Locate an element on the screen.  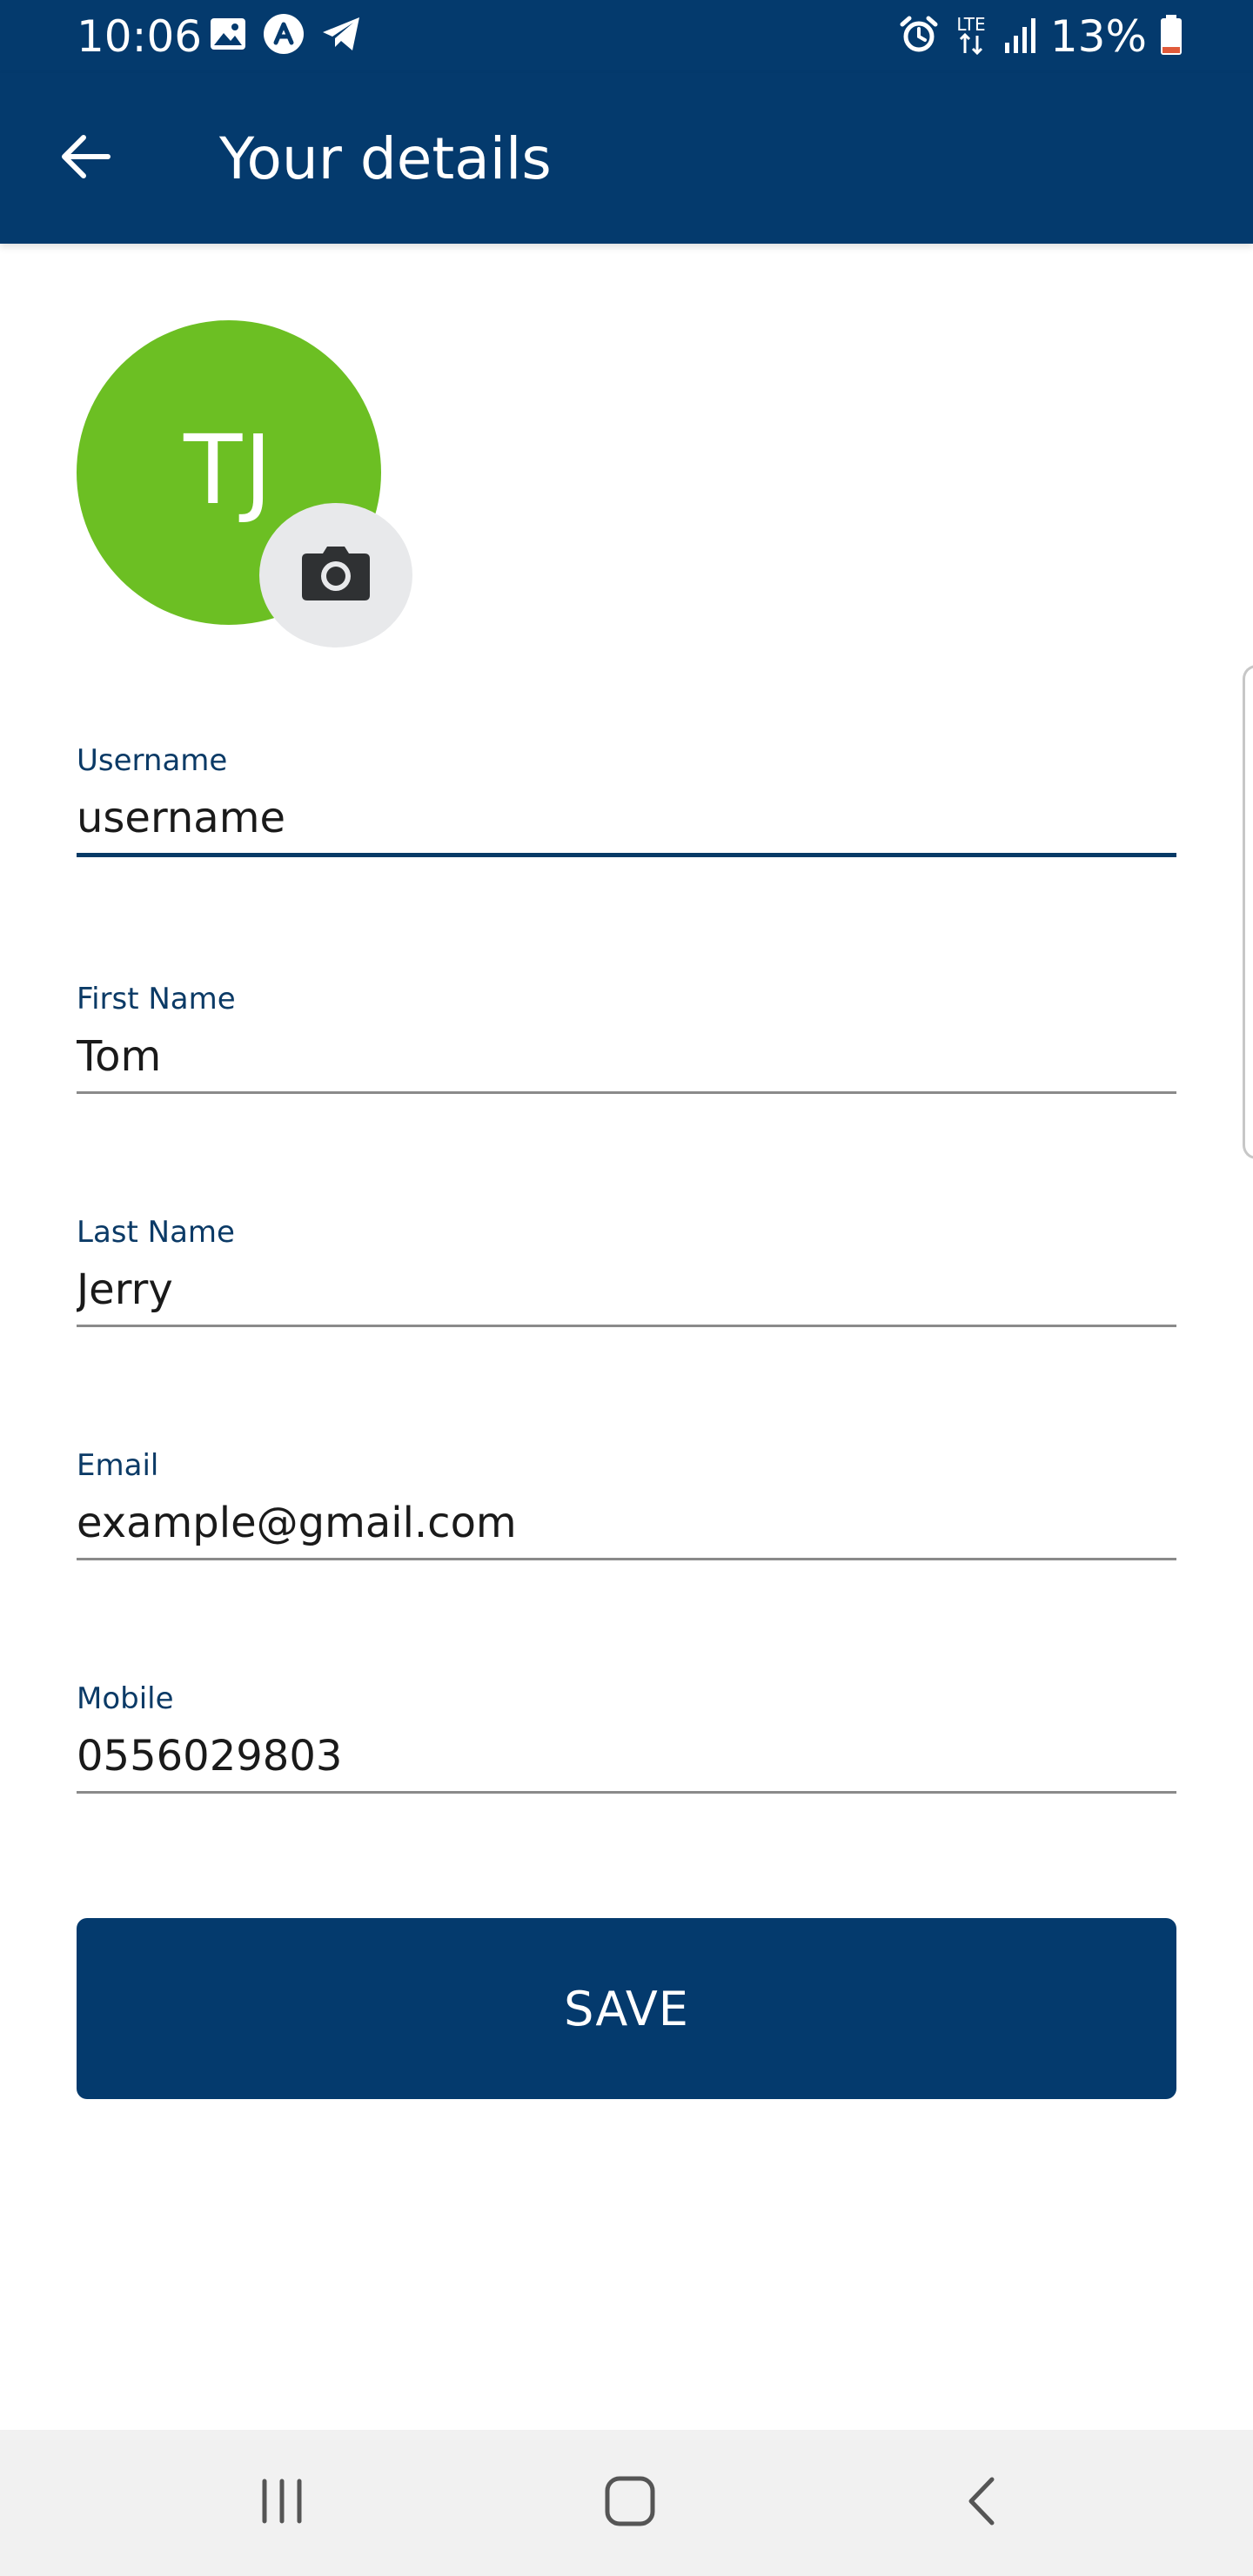
email-label: Email is located at coordinates (118, 1466).